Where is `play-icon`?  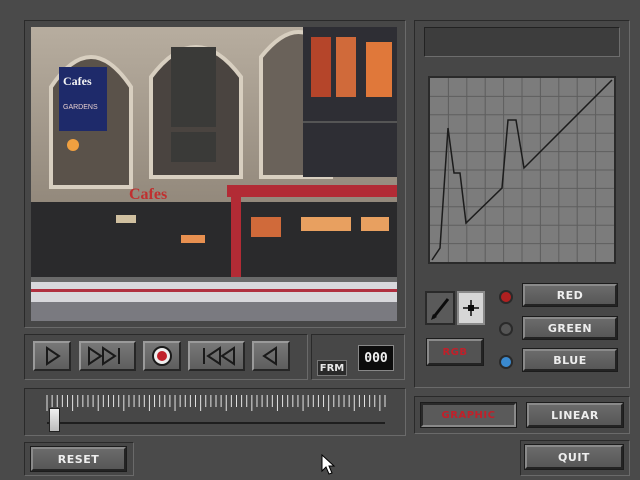 play-icon is located at coordinates (53, 356).